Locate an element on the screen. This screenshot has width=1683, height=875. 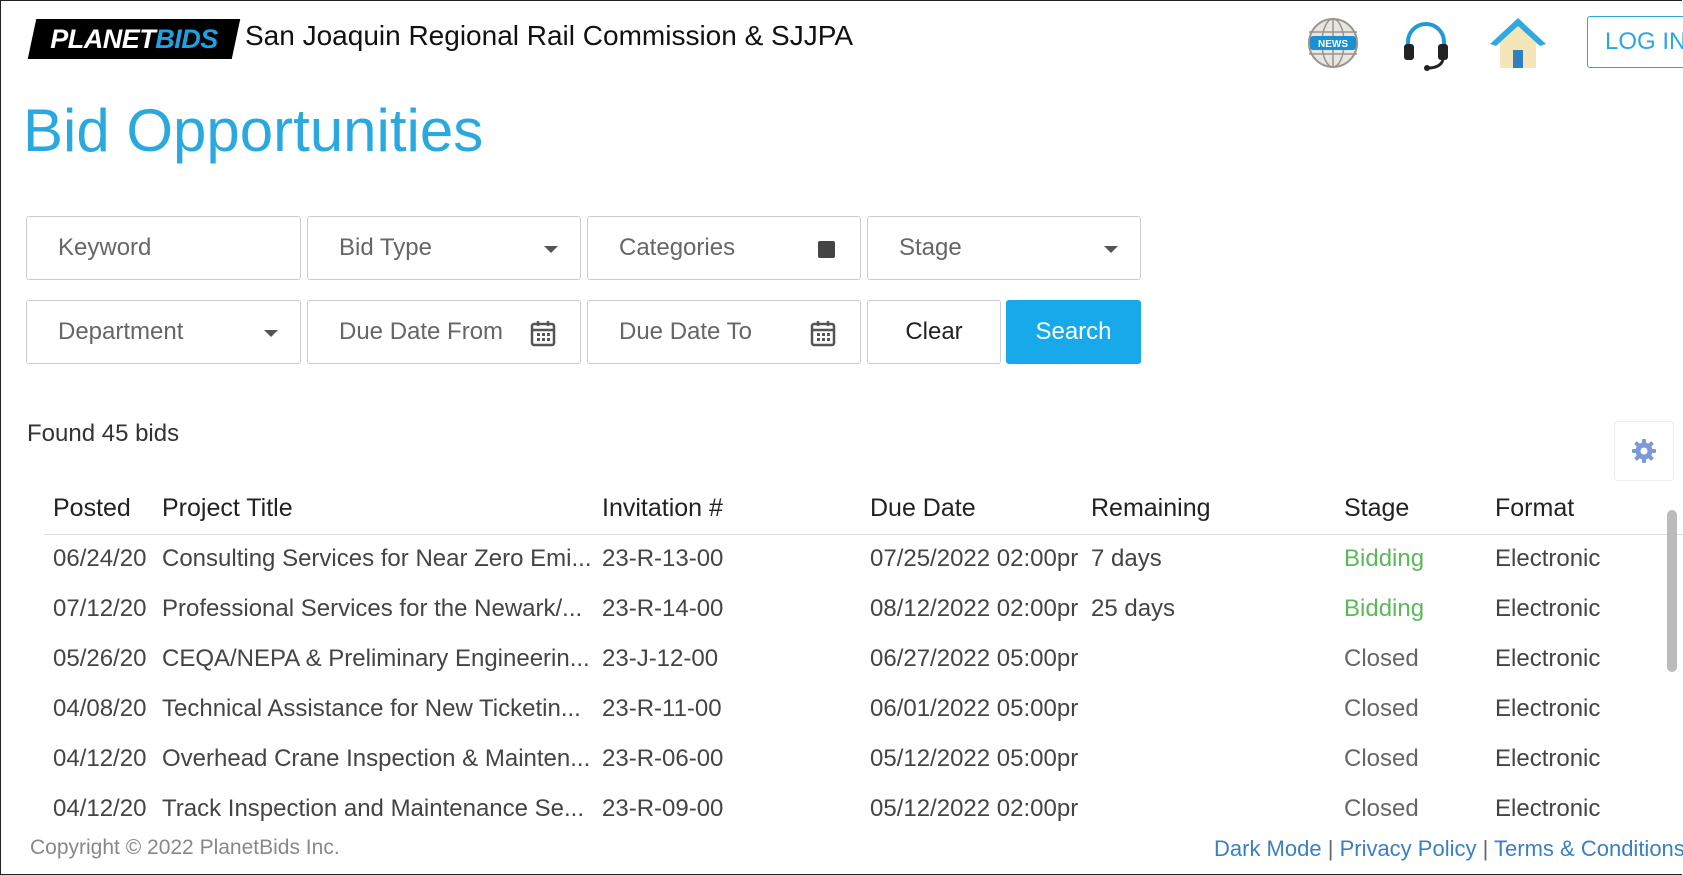
bid-type-placeholder: Bid Type is located at coordinates (385, 247).